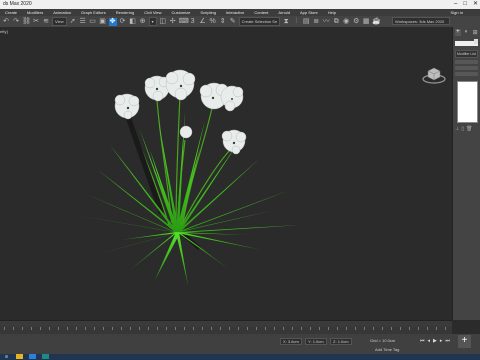 This screenshot has height=360, width=480. I want to click on scale-icon: ◧, so click(133, 22).